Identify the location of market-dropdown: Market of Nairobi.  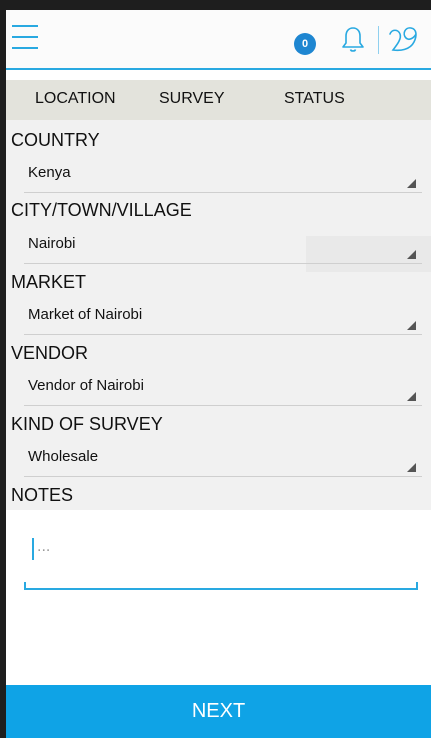
(223, 317).